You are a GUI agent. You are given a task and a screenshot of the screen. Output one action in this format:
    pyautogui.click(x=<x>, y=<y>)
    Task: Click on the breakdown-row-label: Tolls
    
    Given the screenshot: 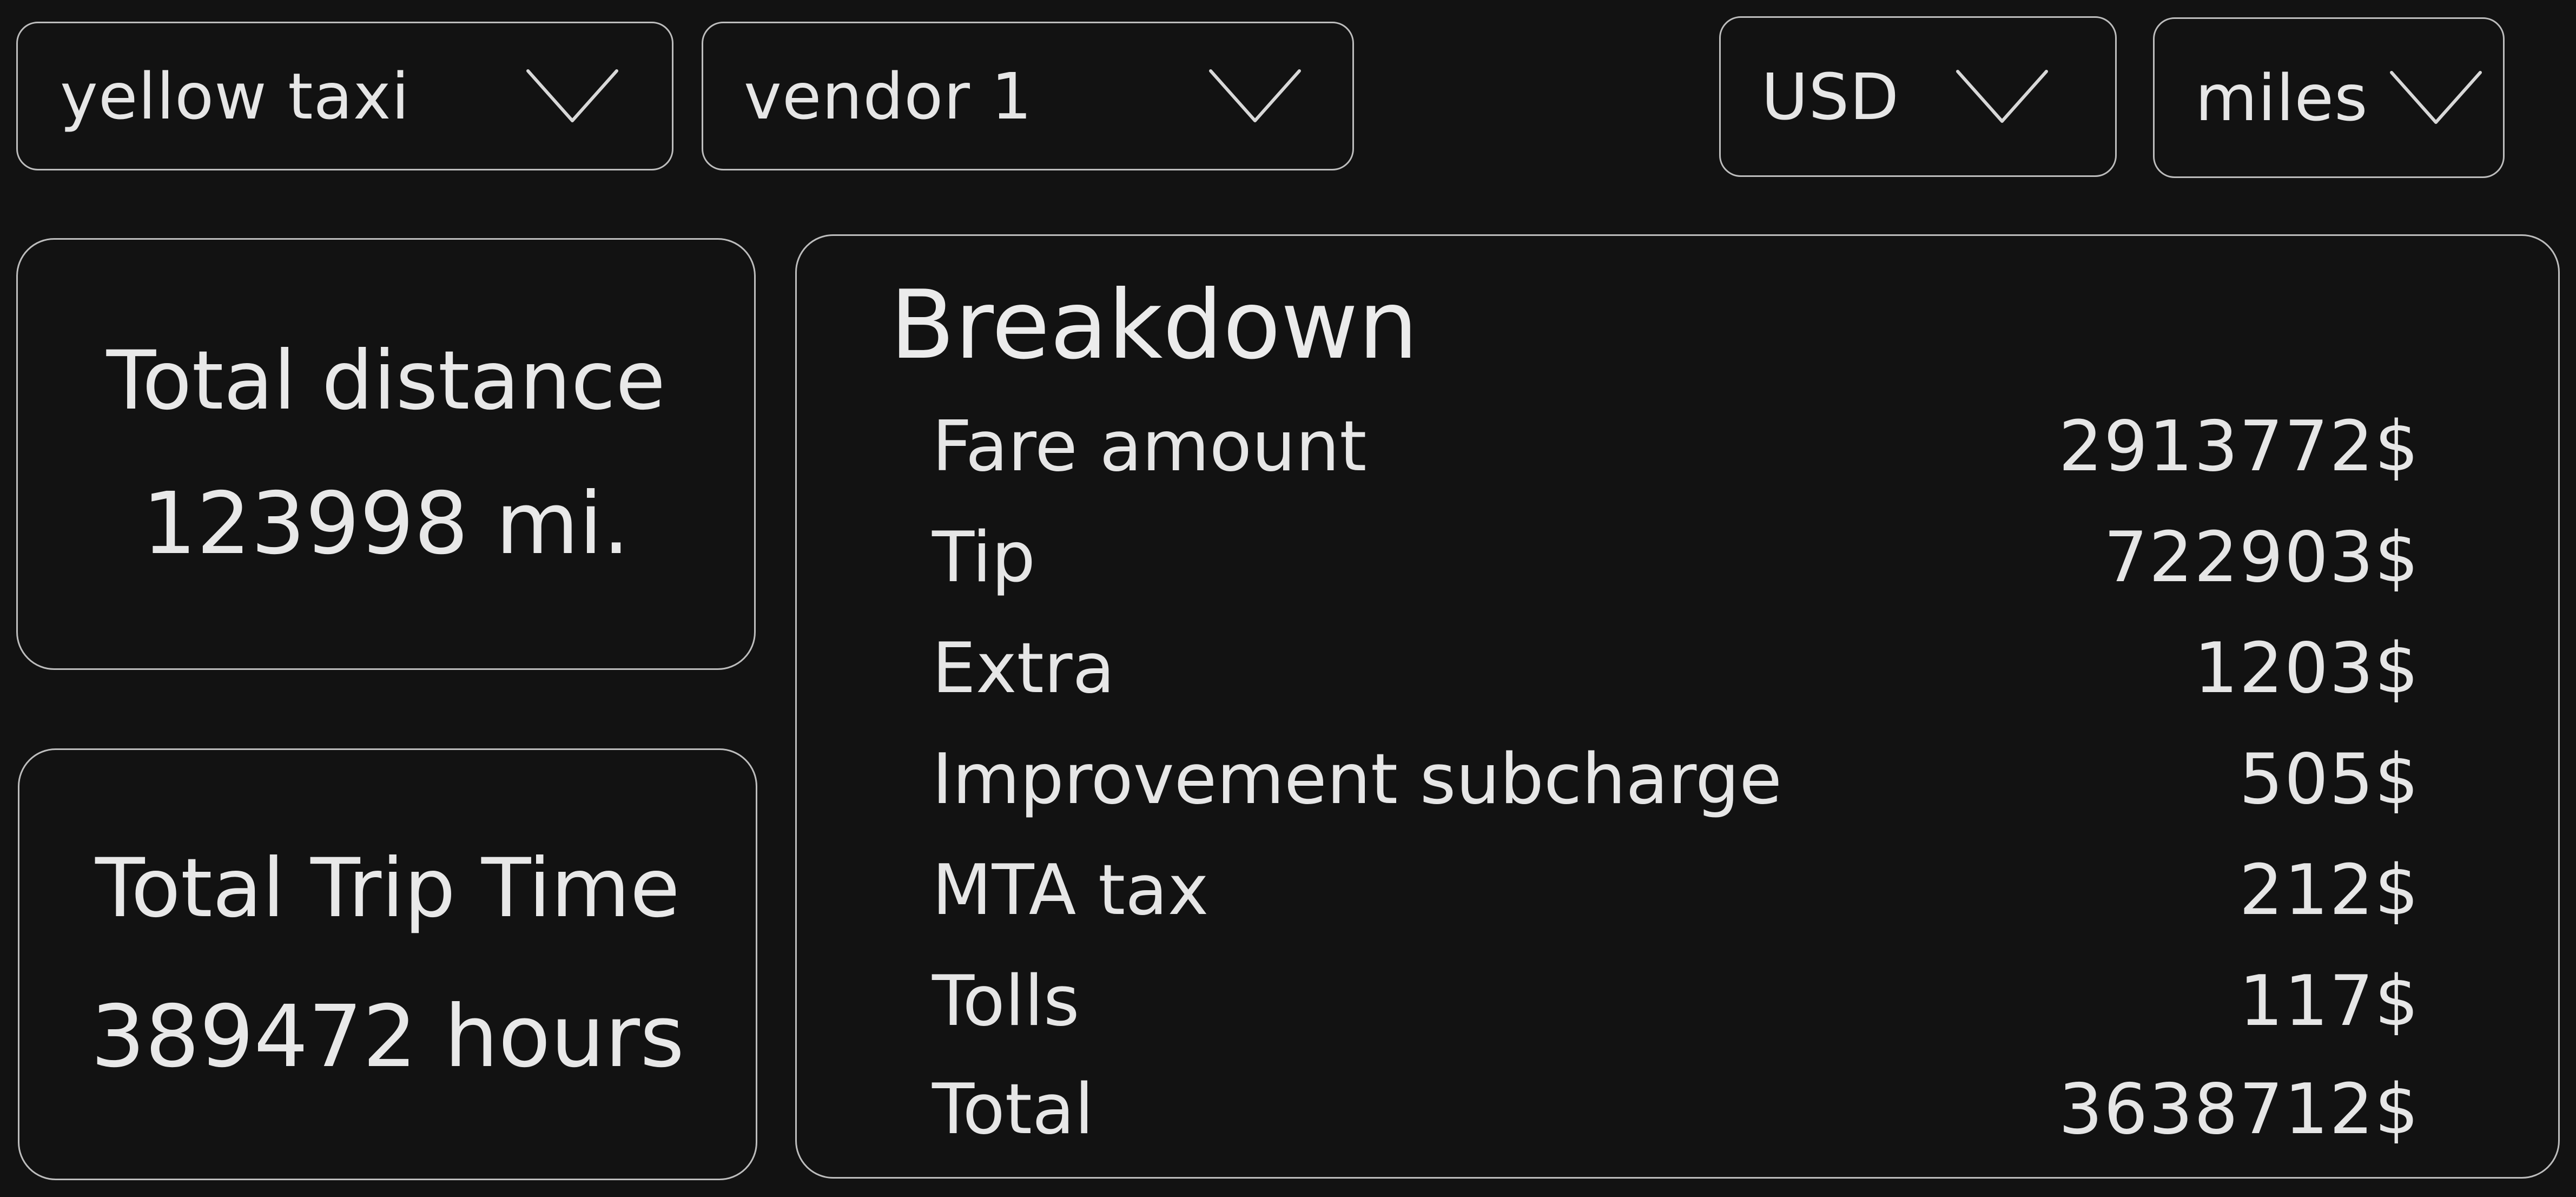 What is the action you would take?
    pyautogui.click(x=1006, y=1001)
    